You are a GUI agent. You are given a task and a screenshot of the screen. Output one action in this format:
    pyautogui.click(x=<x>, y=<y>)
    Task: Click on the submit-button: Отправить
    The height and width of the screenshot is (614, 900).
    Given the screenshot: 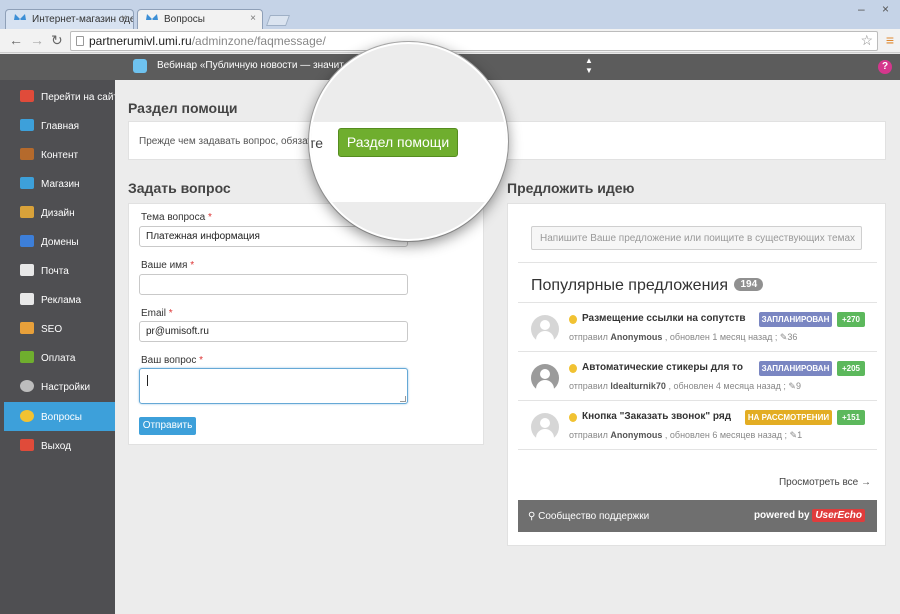 What is the action you would take?
    pyautogui.click(x=167, y=426)
    